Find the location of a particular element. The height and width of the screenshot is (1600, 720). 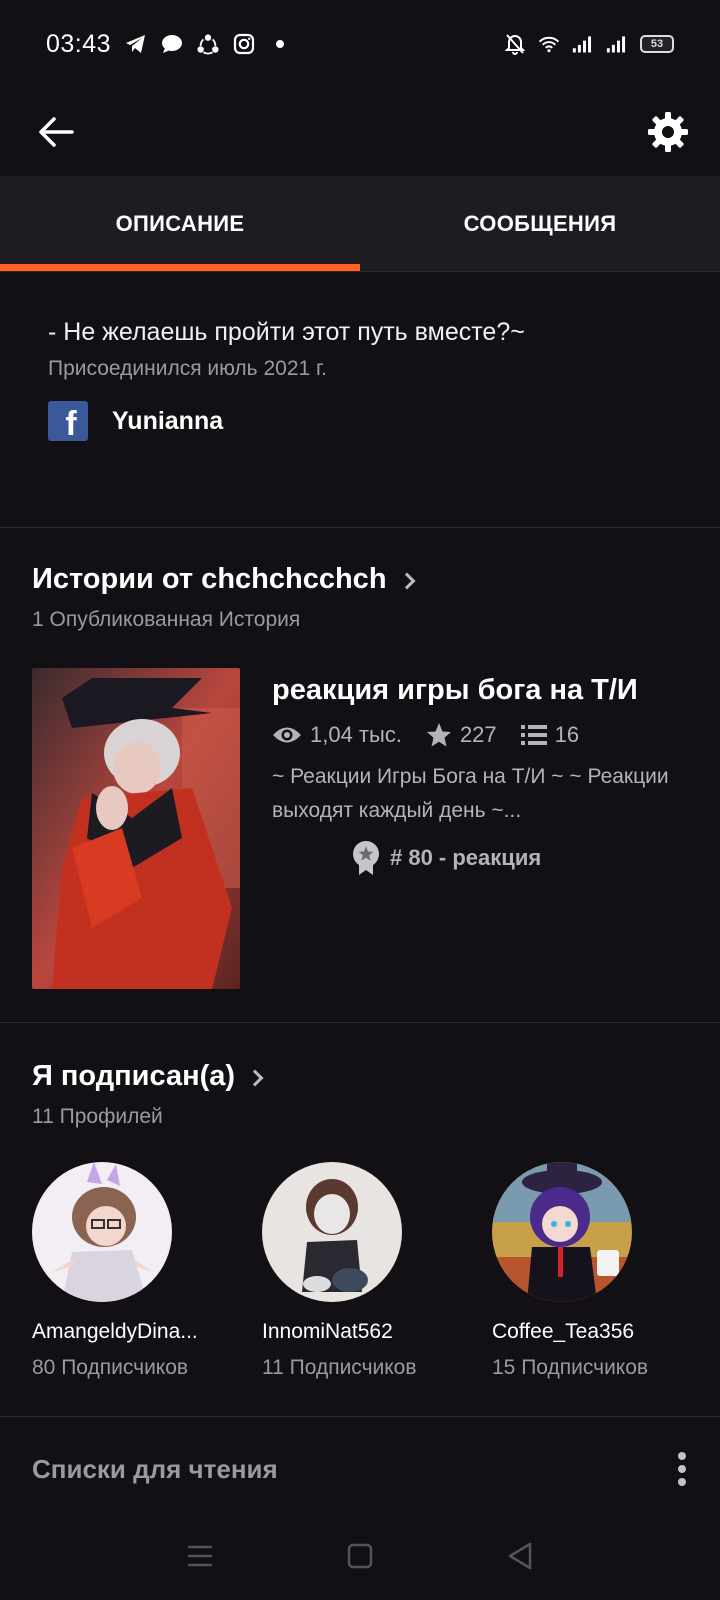

joined-date: Присоединился июль 2021 г. is located at coordinates (187, 368).